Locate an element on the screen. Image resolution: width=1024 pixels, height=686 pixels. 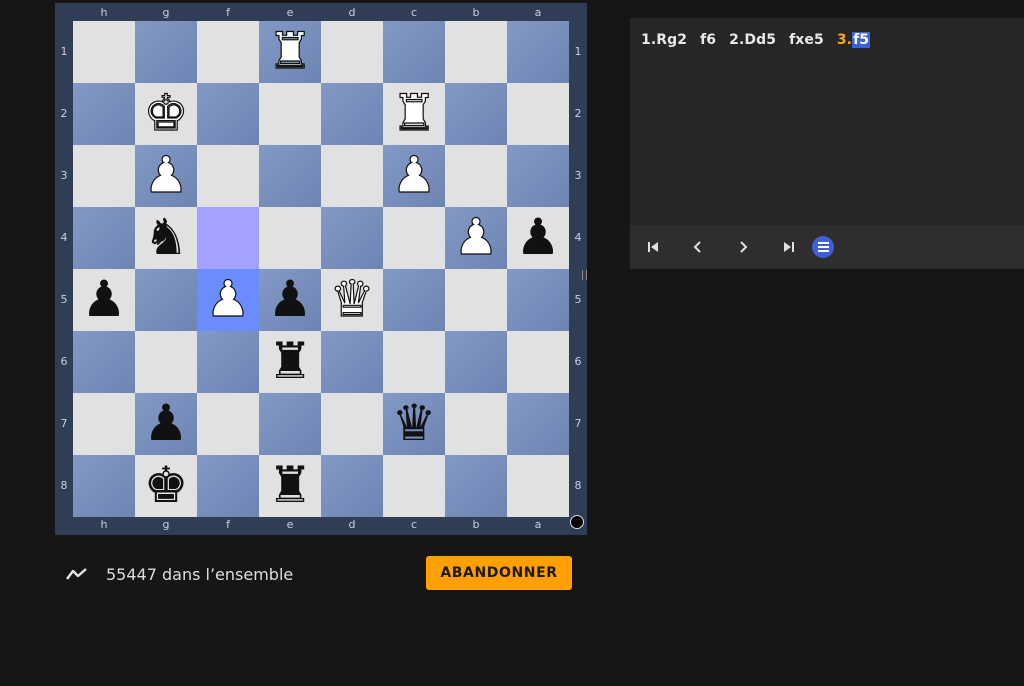
square-g4: ♞ is located at coordinates (166, 238).